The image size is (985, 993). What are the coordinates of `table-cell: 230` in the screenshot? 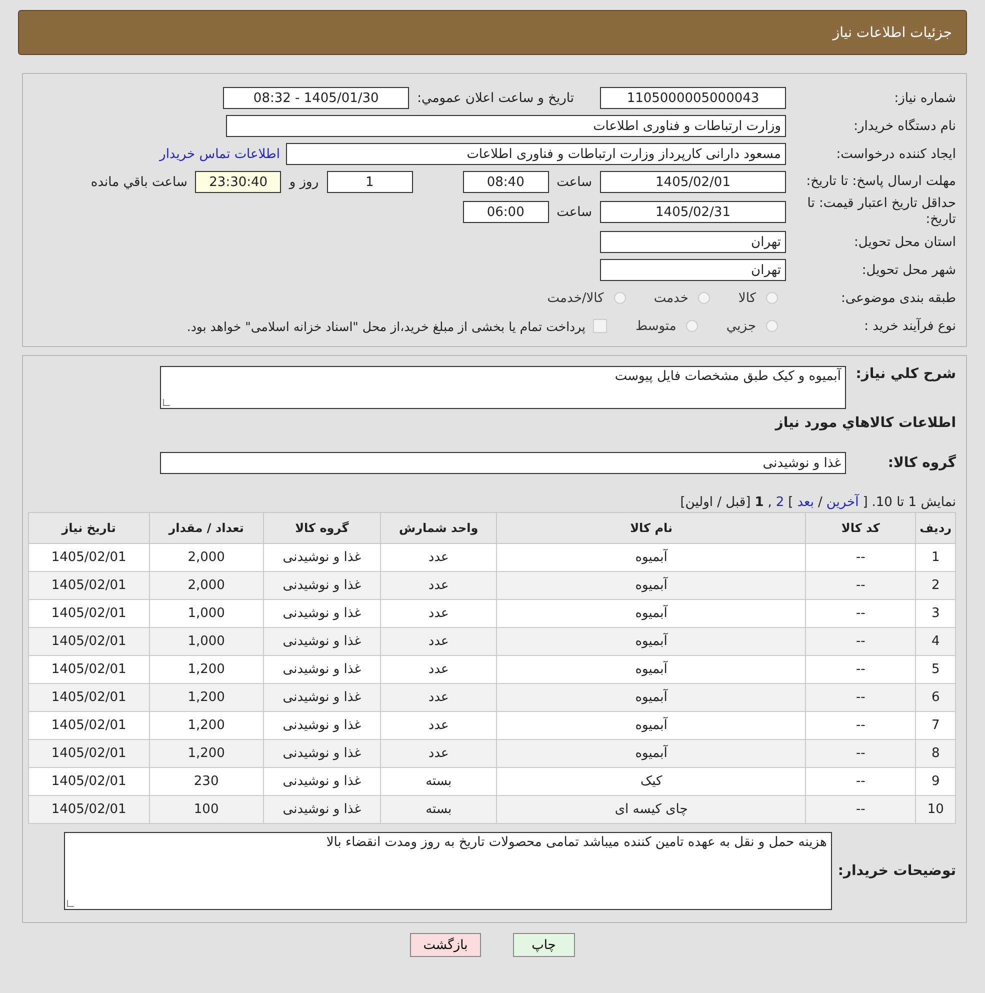 It's located at (206, 782).